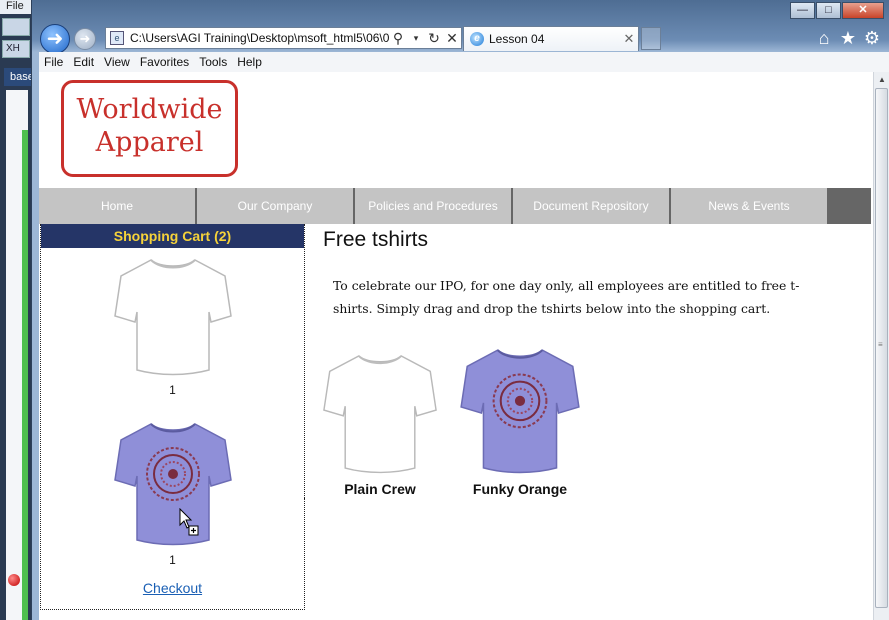  What do you see at coordinates (149, 109) in the screenshot?
I see `logo-line-1: Worldwide` at bounding box center [149, 109].